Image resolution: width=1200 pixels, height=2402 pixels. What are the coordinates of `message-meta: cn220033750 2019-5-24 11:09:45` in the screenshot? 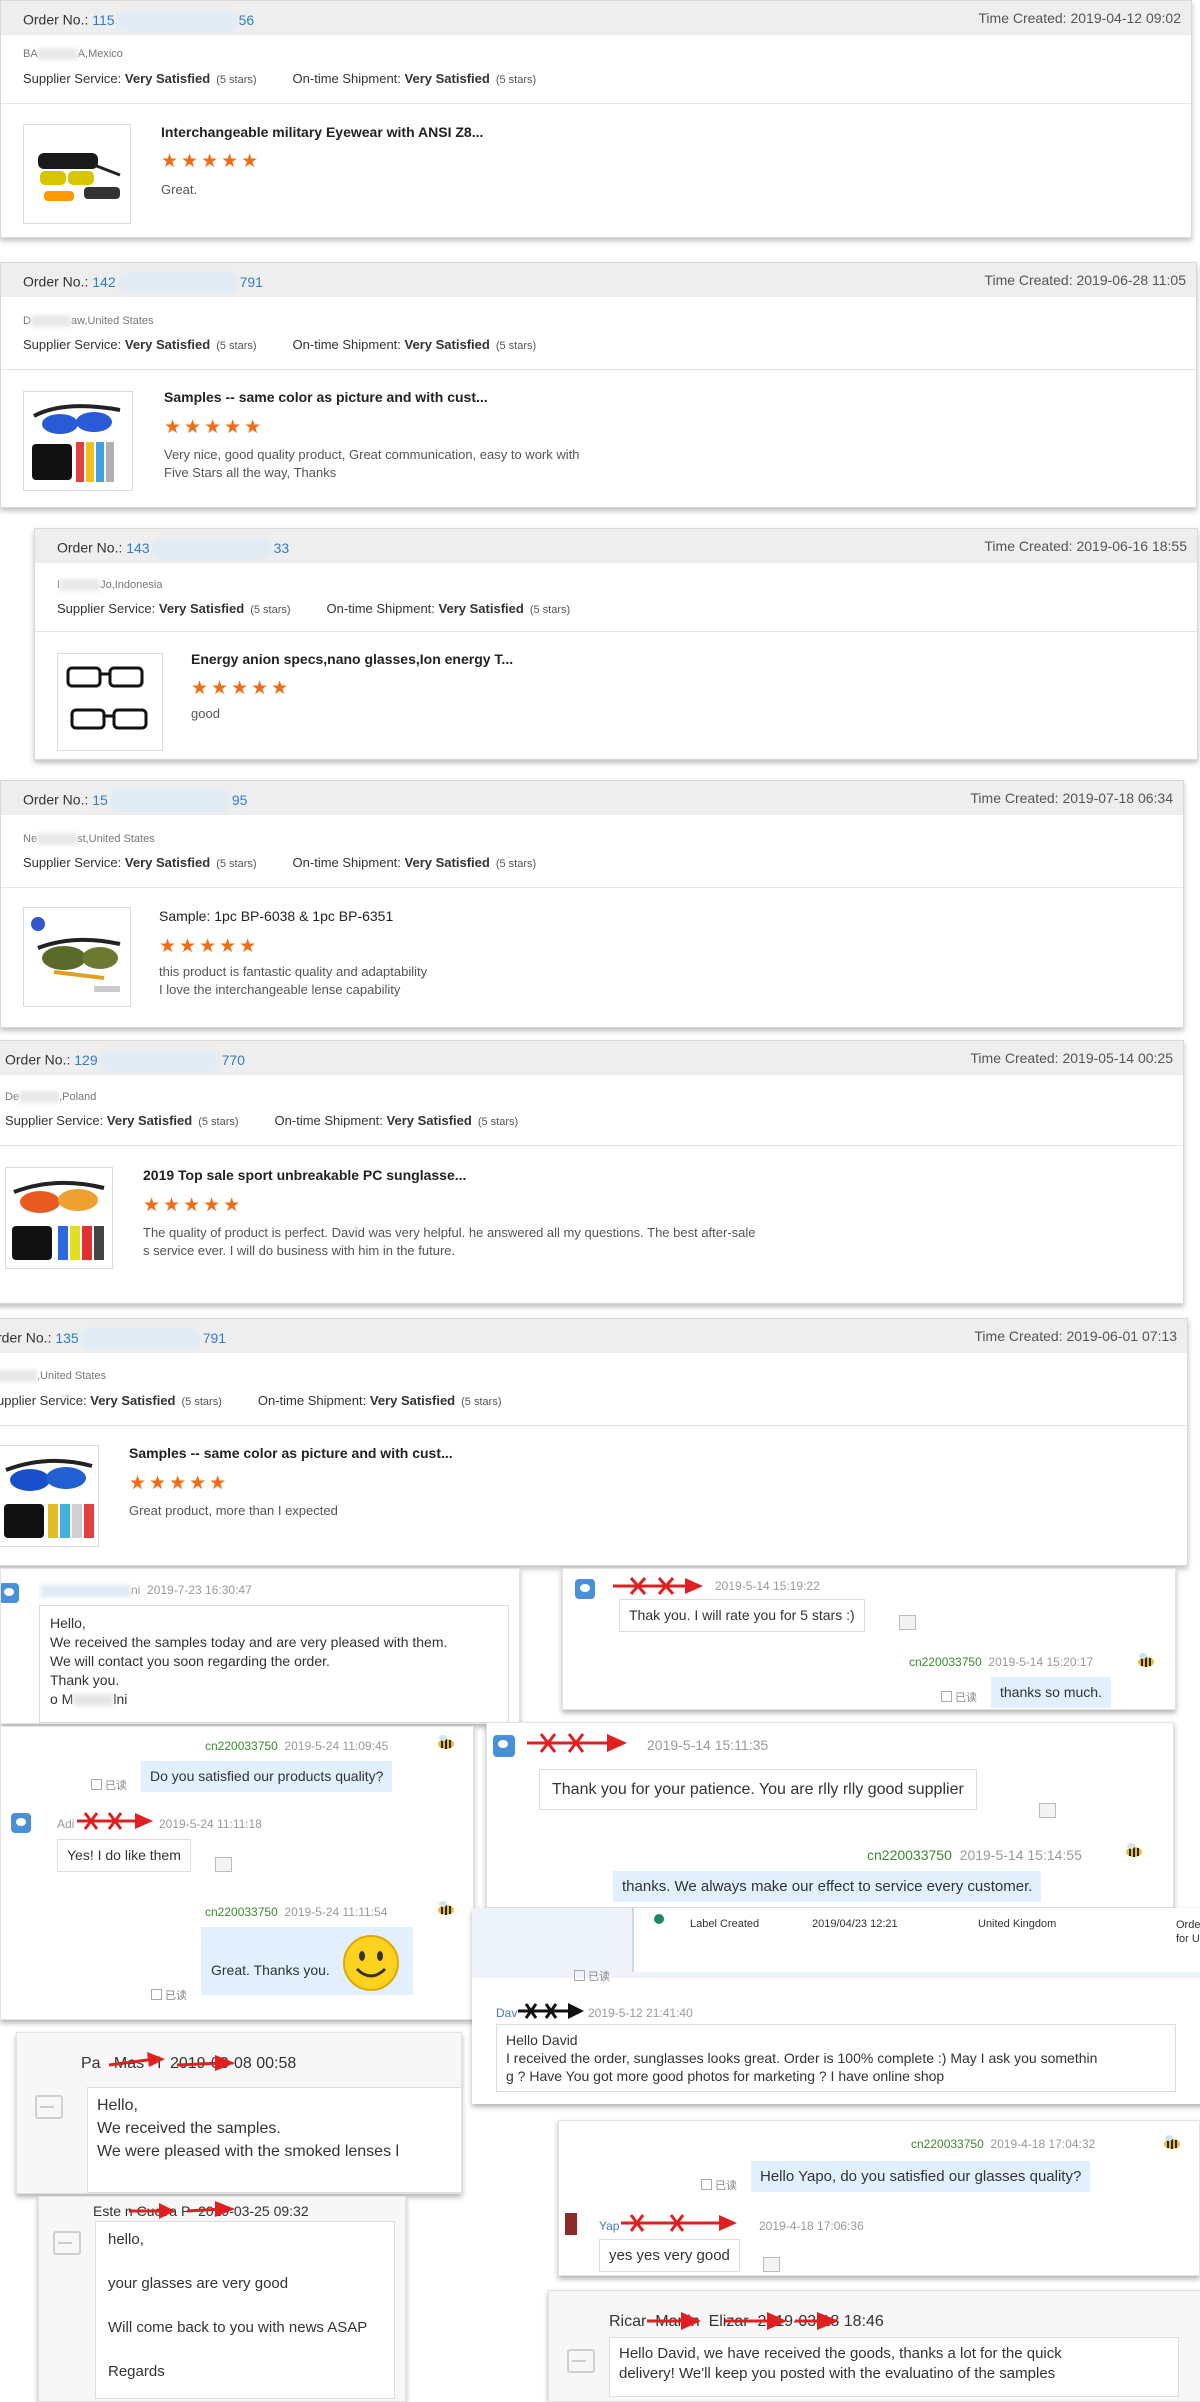 It's located at (297, 1746).